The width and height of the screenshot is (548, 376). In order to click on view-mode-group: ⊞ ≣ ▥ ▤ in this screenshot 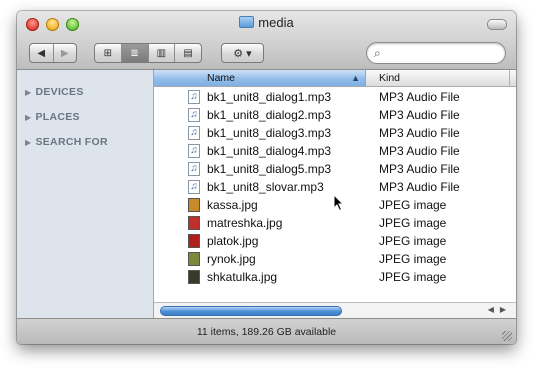, I will do `click(148, 53)`.